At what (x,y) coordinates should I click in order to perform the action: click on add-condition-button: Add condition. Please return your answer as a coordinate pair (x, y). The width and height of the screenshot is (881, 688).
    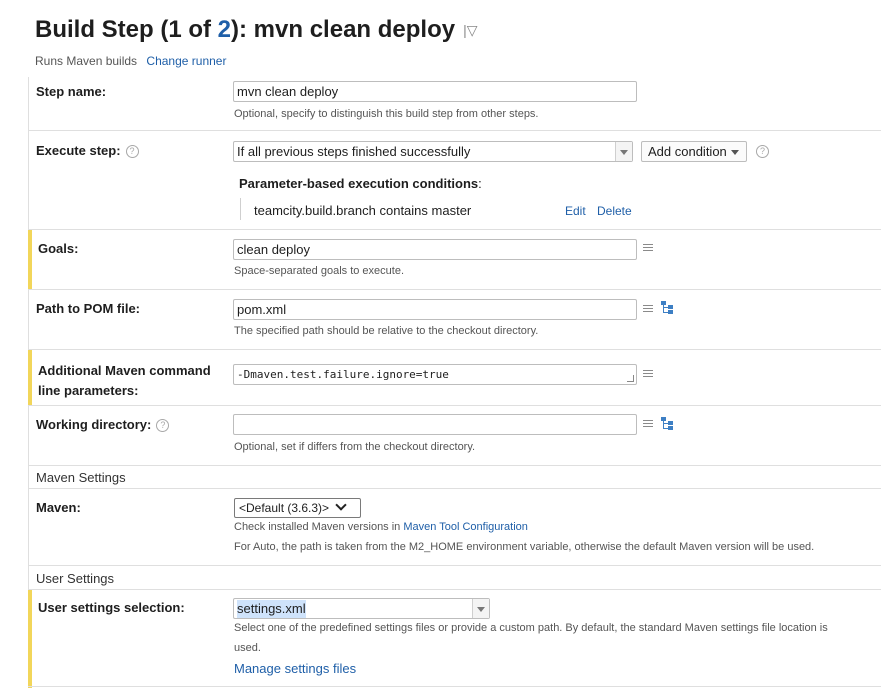
    Looking at the image, I should click on (694, 151).